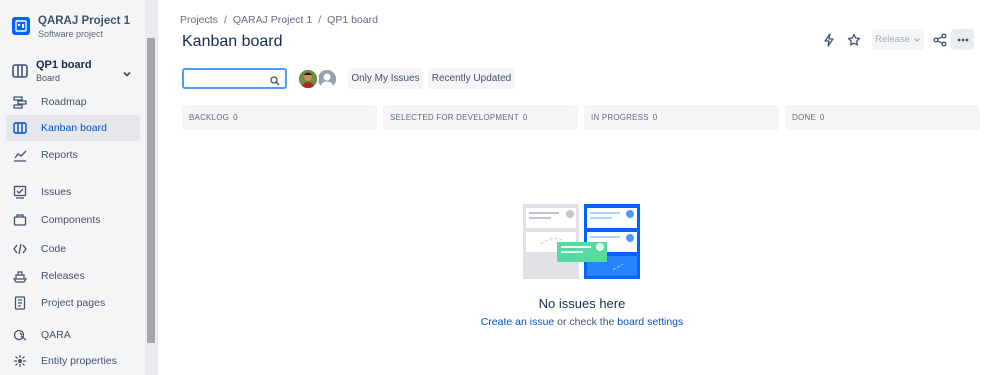  I want to click on automation-lightning-button, so click(829, 40).